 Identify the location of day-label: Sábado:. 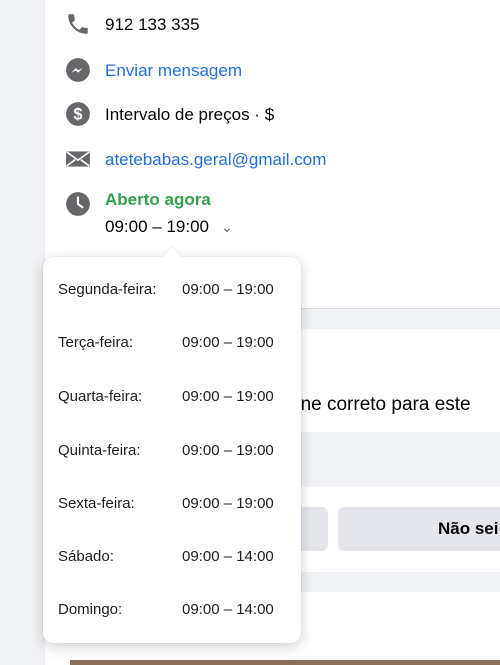
(86, 556).